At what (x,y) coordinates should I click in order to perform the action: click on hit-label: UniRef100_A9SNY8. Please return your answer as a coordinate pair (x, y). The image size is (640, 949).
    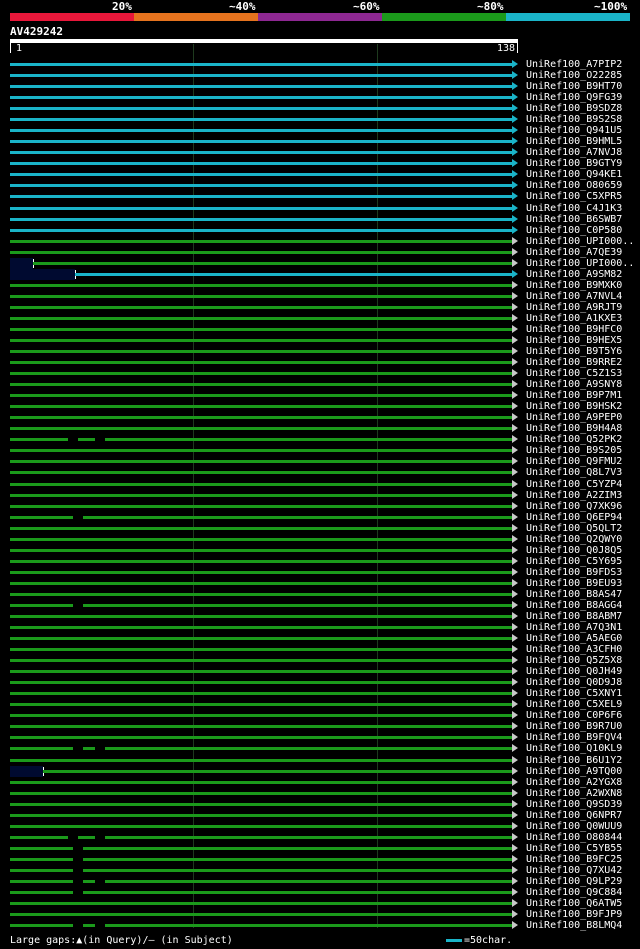
    Looking at the image, I should click on (574, 384).